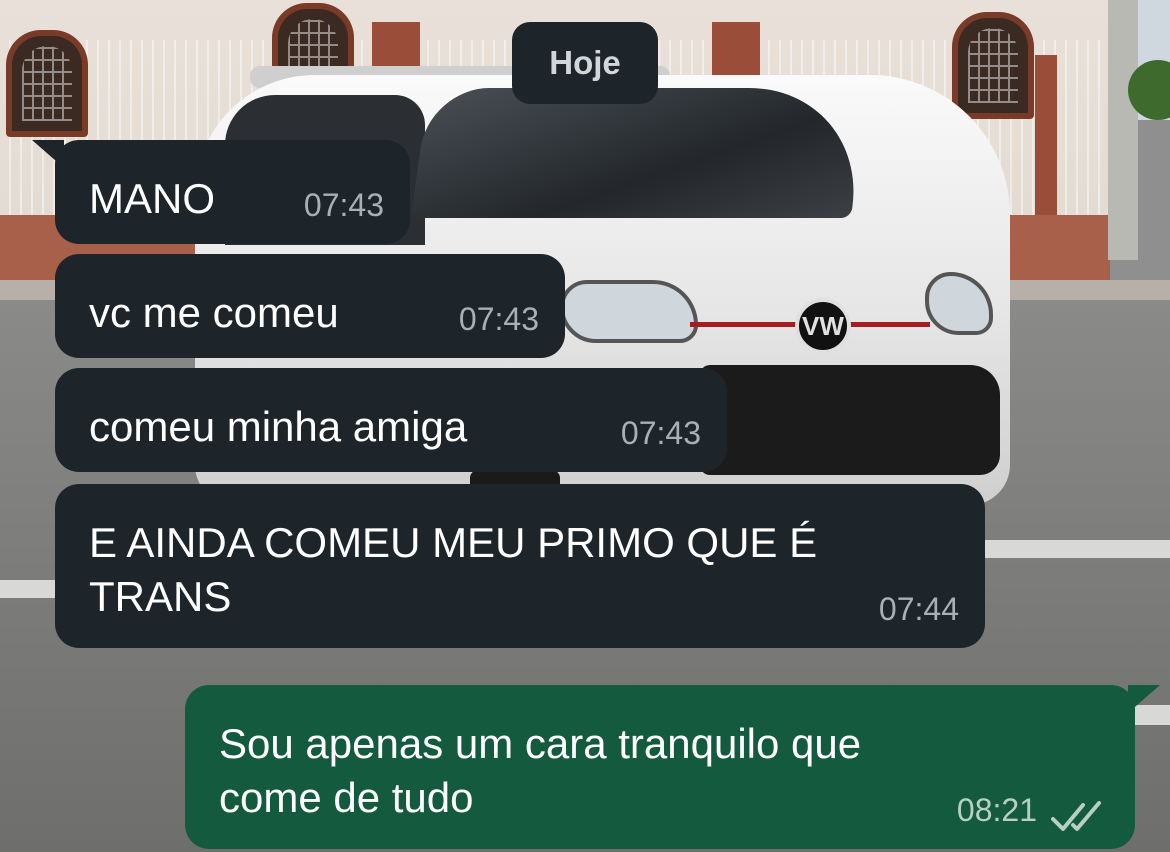 Image resolution: width=1170 pixels, height=852 pixels. I want to click on date-separator: Hoje, so click(585, 63).